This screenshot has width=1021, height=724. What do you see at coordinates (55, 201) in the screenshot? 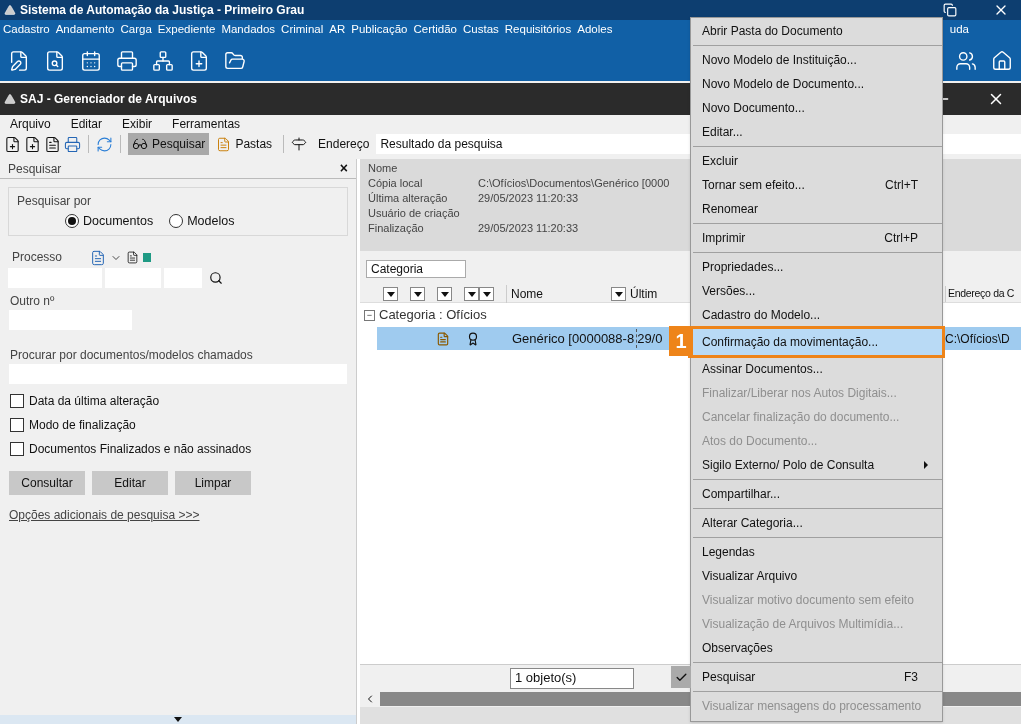
I see `group-label: Pesquisar por` at bounding box center [55, 201].